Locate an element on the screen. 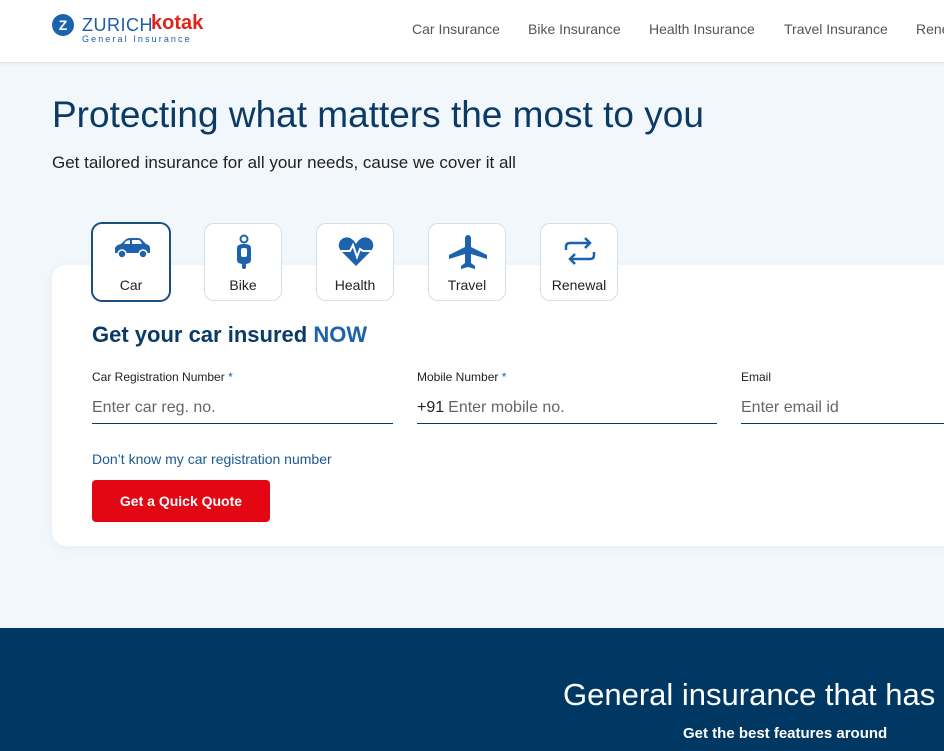 This screenshot has width=944, height=751. hero-title: Protecting what matters the most to you is located at coordinates (378, 114).